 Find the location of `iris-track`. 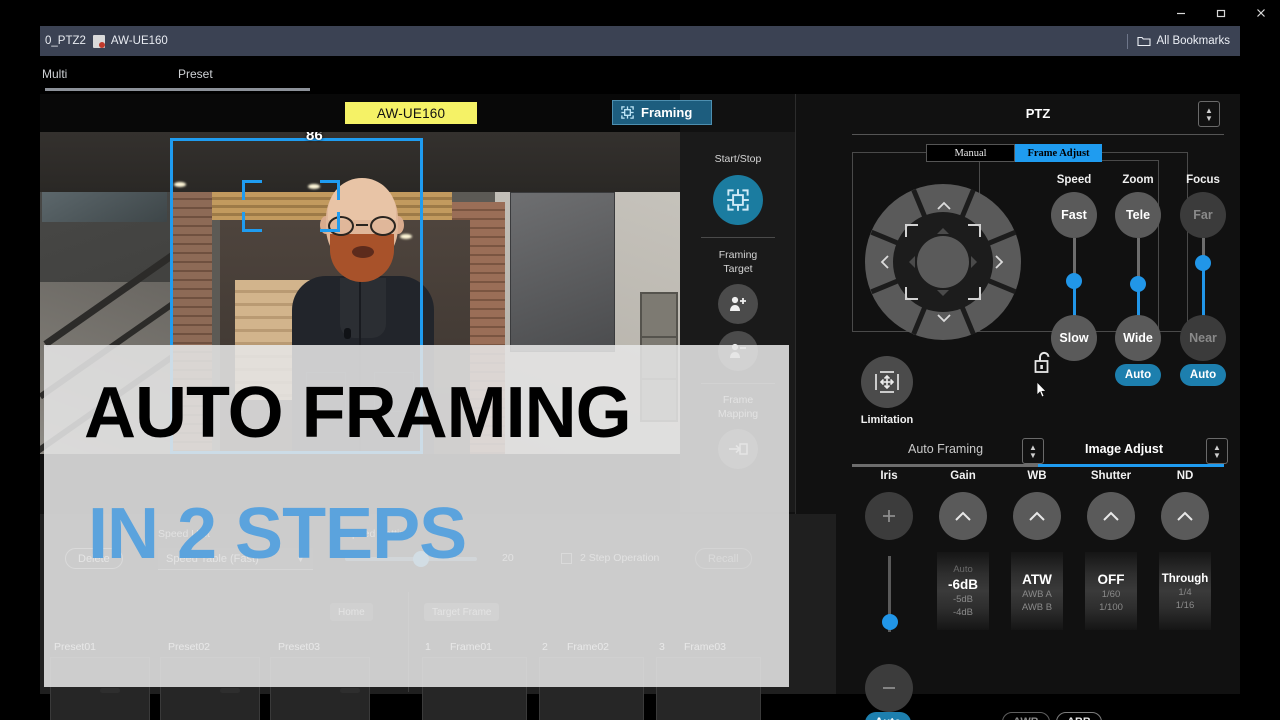

iris-track is located at coordinates (889, 594).